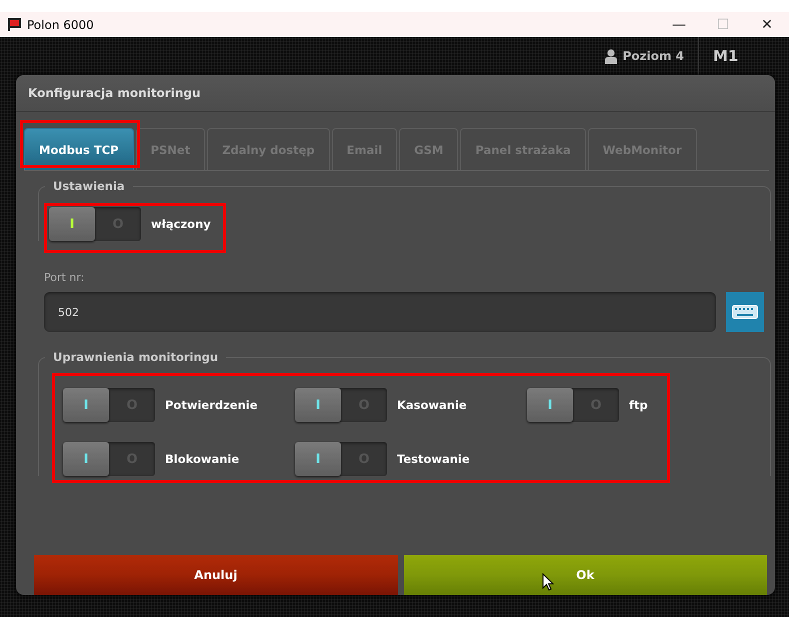  What do you see at coordinates (202, 459) in the screenshot?
I see `toggle-label: Blokowanie` at bounding box center [202, 459].